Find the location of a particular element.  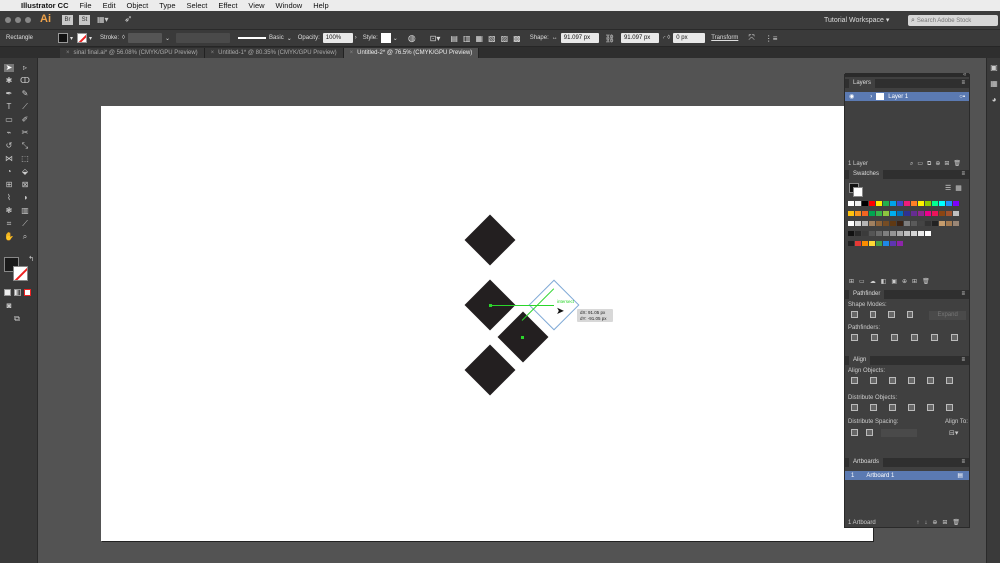

artboard-name: Artboard 1 is located at coordinates (880, 476).